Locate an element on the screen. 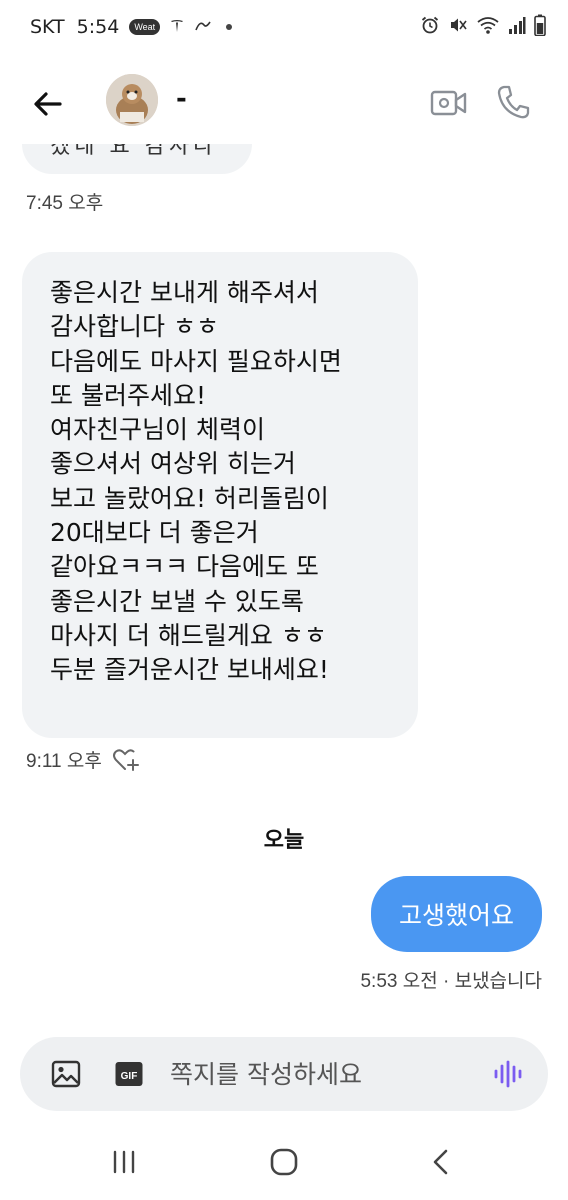 Image resolution: width=568 pixels, height=1200 pixels. message-composer: GIF 쪽지를 작성하세요 is located at coordinates (284, 1074).